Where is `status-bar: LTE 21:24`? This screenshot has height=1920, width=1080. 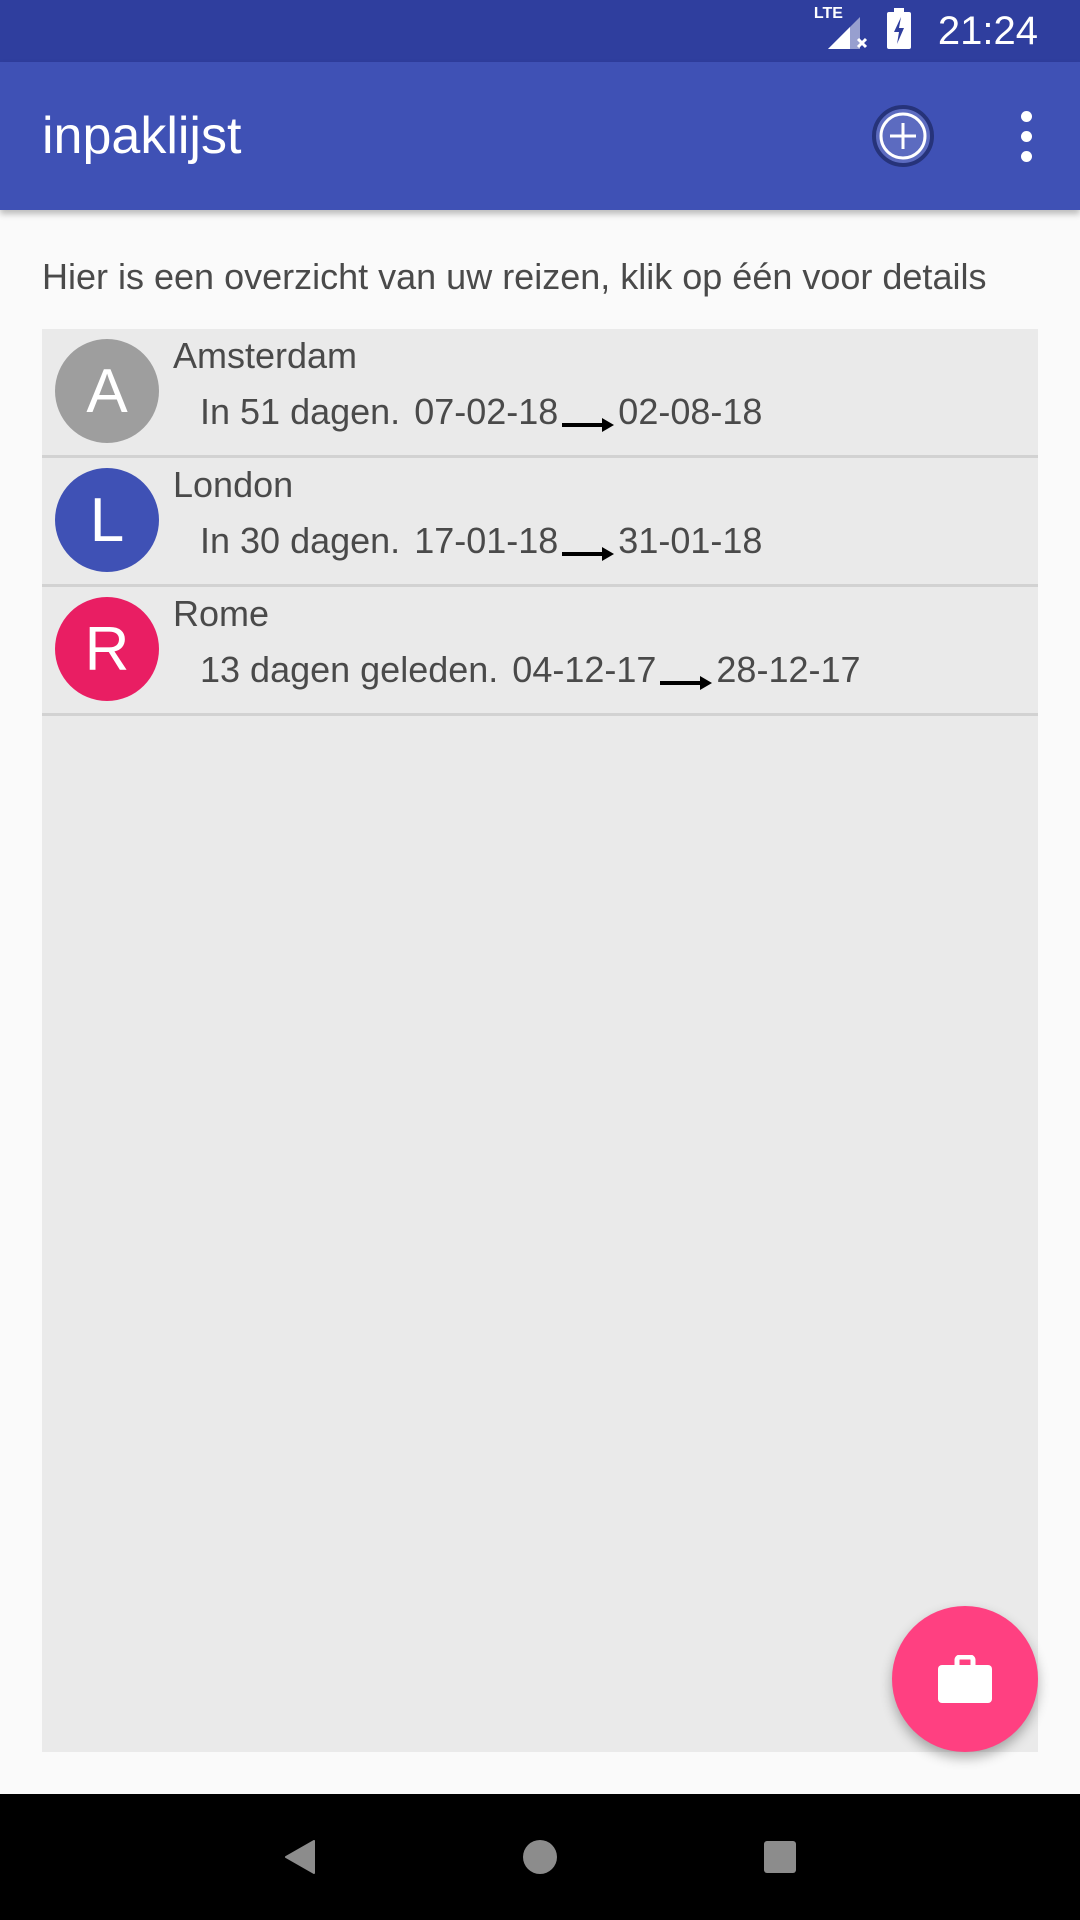
status-bar: LTE 21:24 is located at coordinates (540, 31).